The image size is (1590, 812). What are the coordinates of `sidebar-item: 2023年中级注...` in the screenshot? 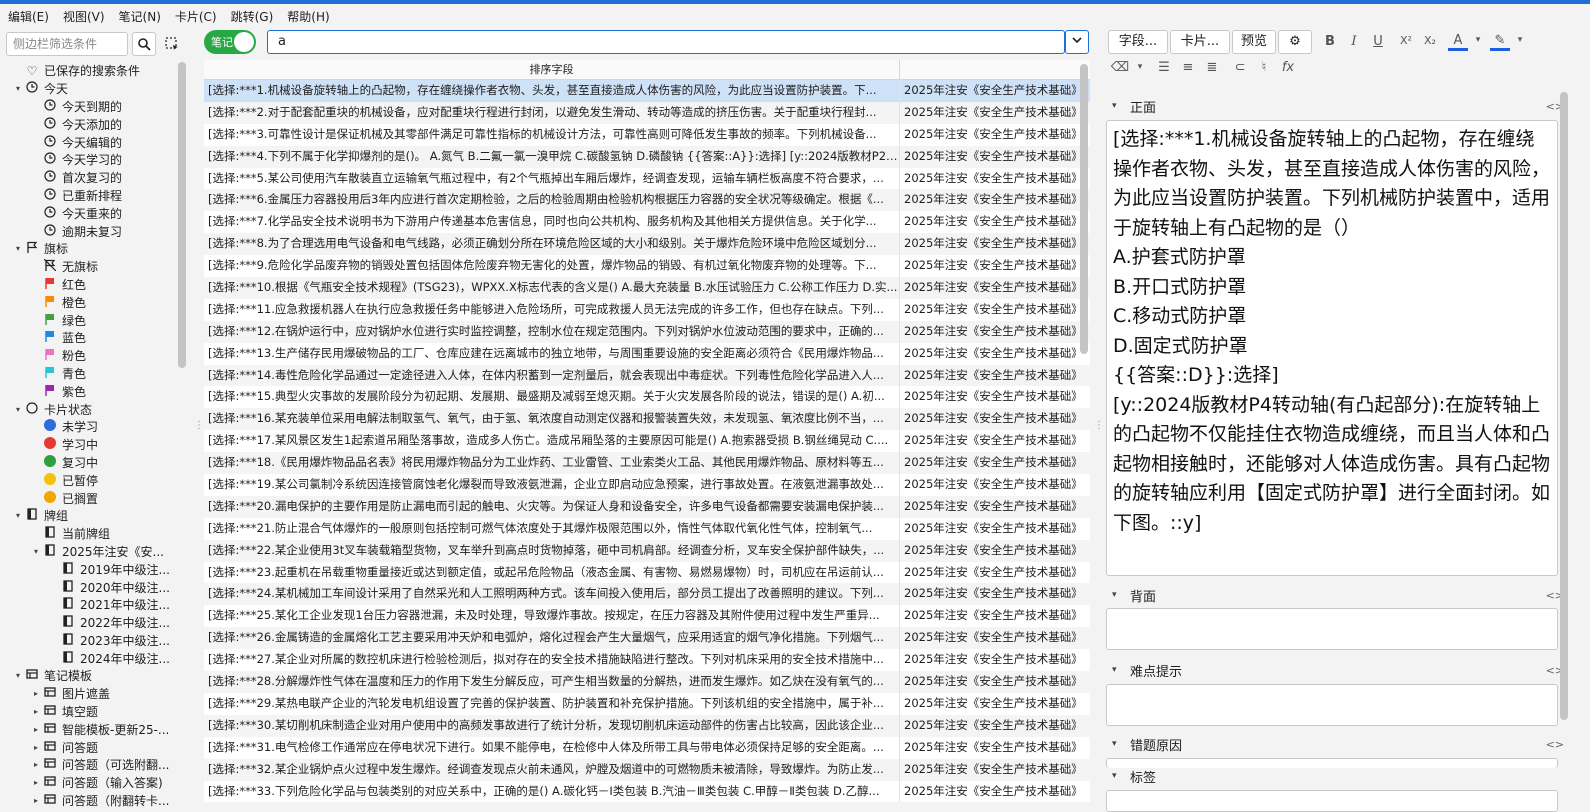 It's located at (88, 641).